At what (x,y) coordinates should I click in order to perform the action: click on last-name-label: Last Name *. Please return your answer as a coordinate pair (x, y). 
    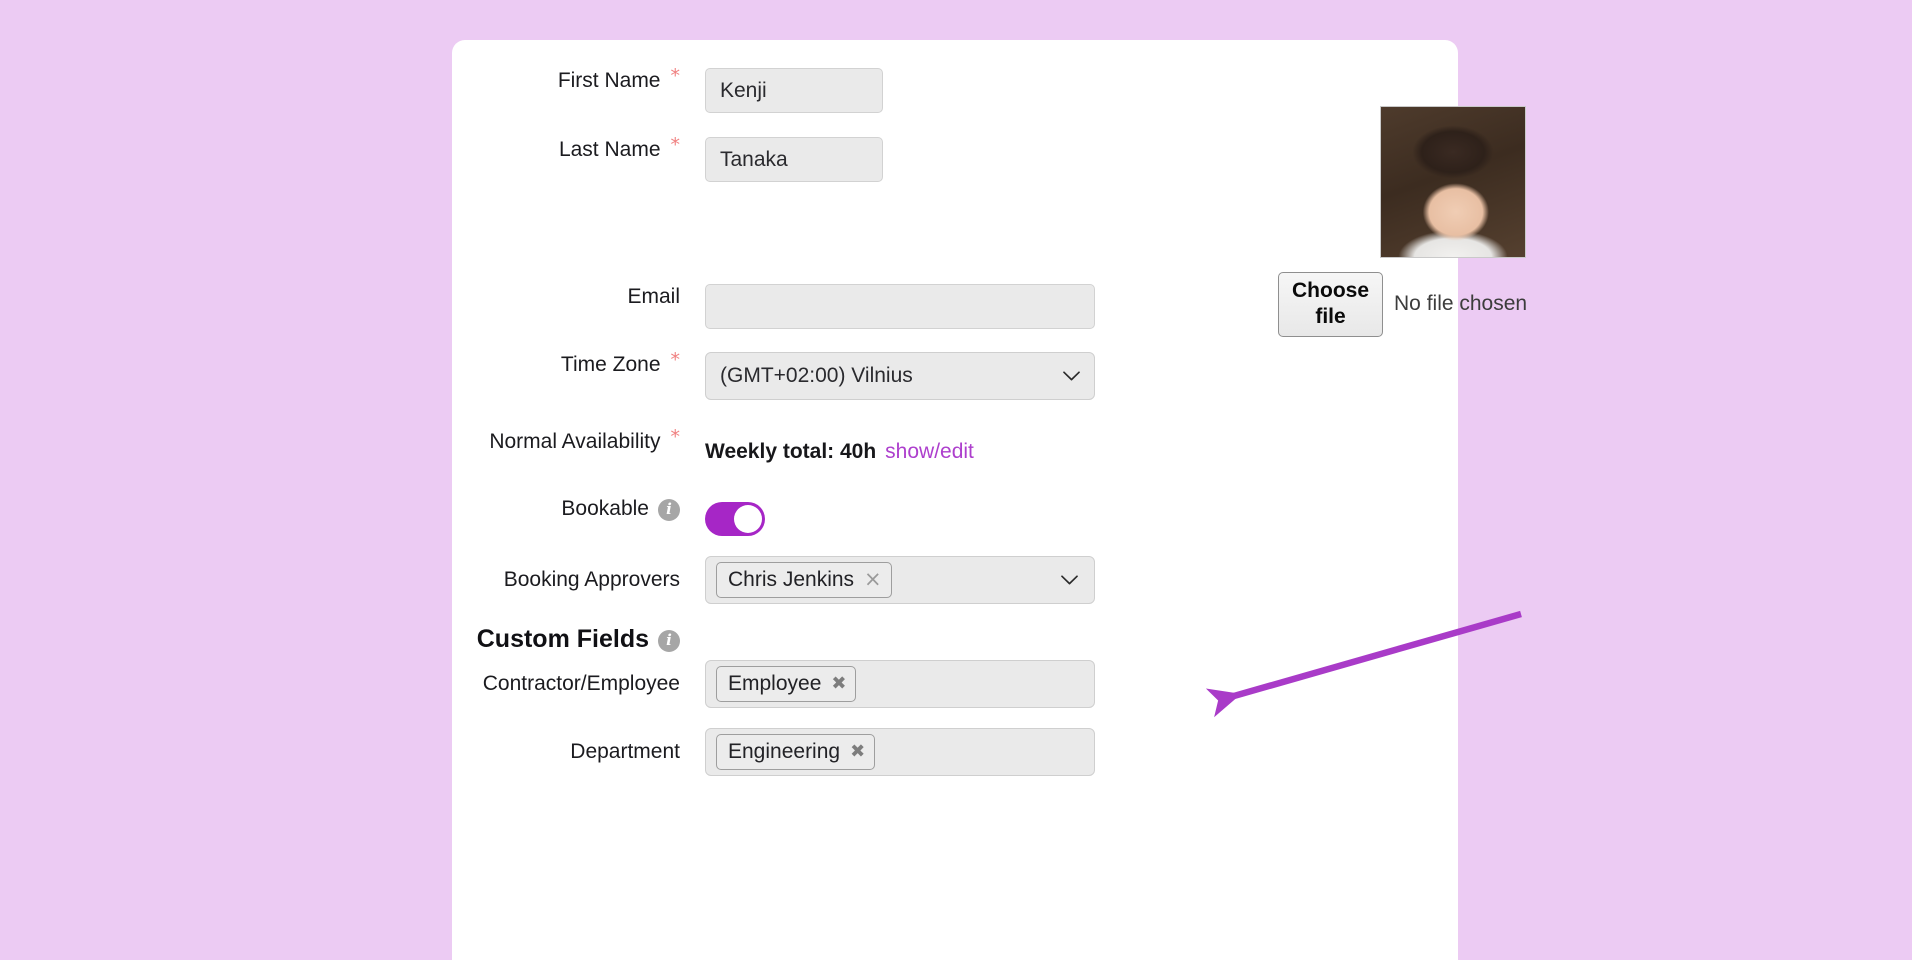
    Looking at the image, I should click on (566, 148).